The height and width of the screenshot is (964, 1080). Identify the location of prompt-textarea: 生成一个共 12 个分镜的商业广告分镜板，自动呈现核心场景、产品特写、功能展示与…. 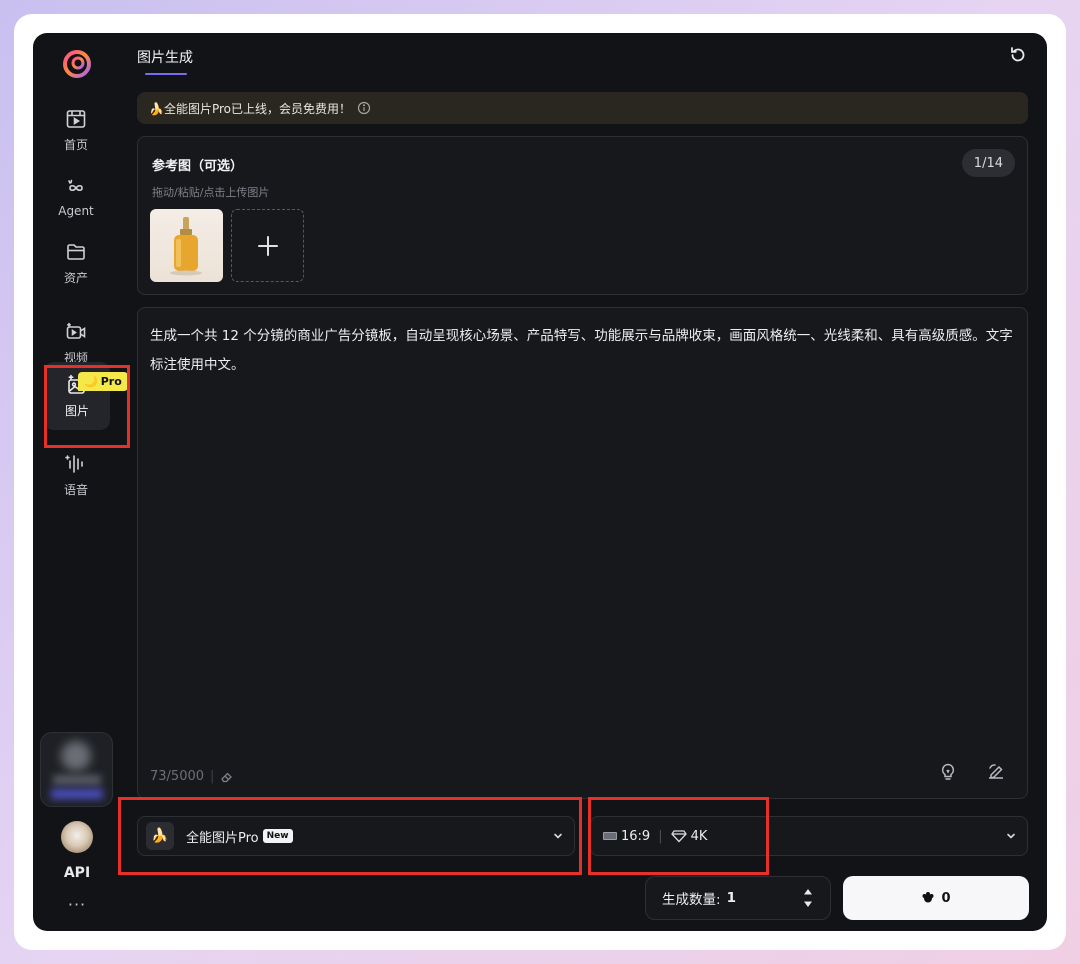
(581, 351).